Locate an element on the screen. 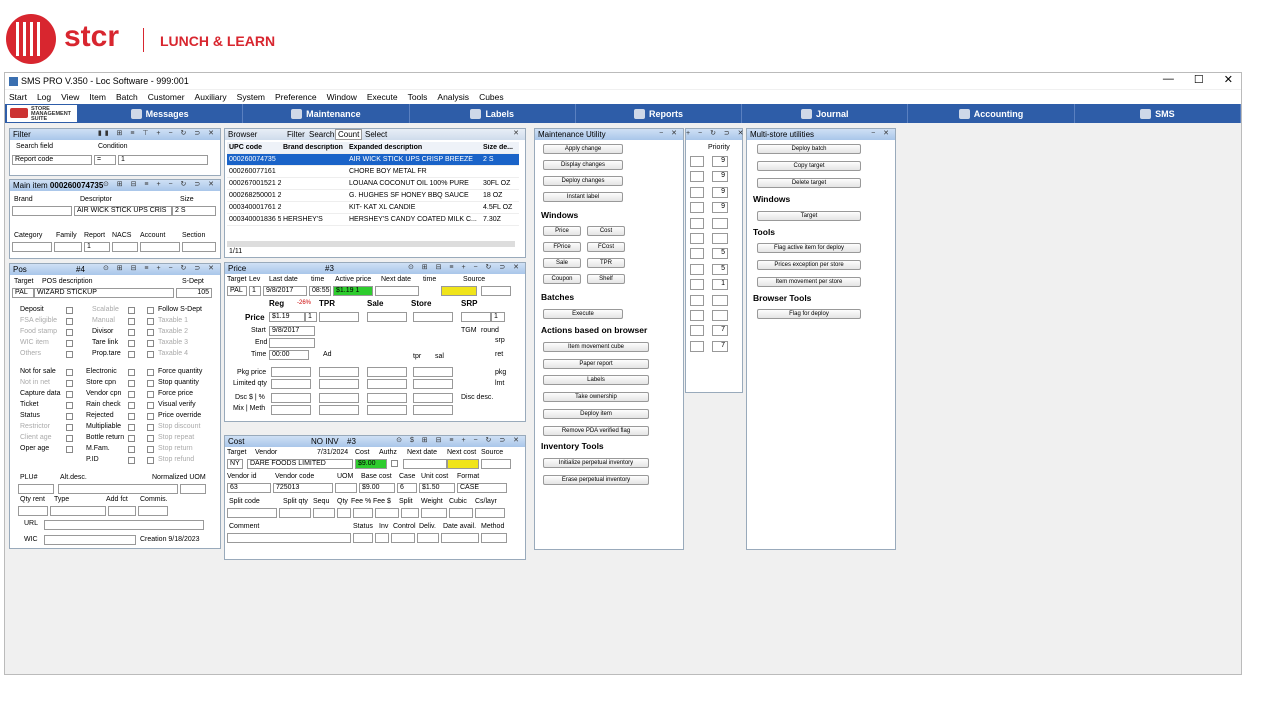  nav-journal: Journal is located at coordinates (825, 113).